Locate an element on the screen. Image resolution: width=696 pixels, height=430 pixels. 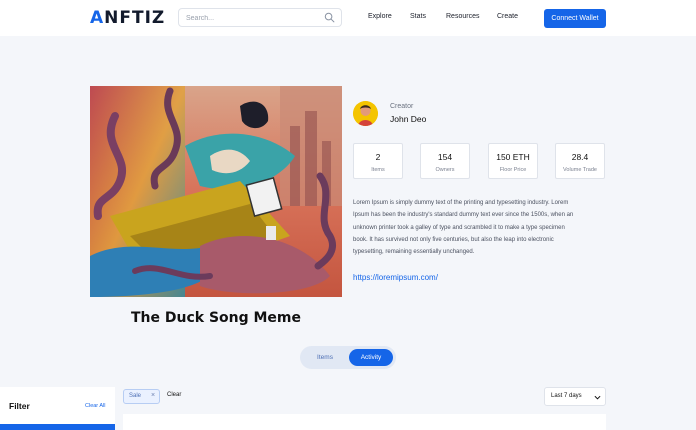
filter-accent-bar is located at coordinates (57, 427).